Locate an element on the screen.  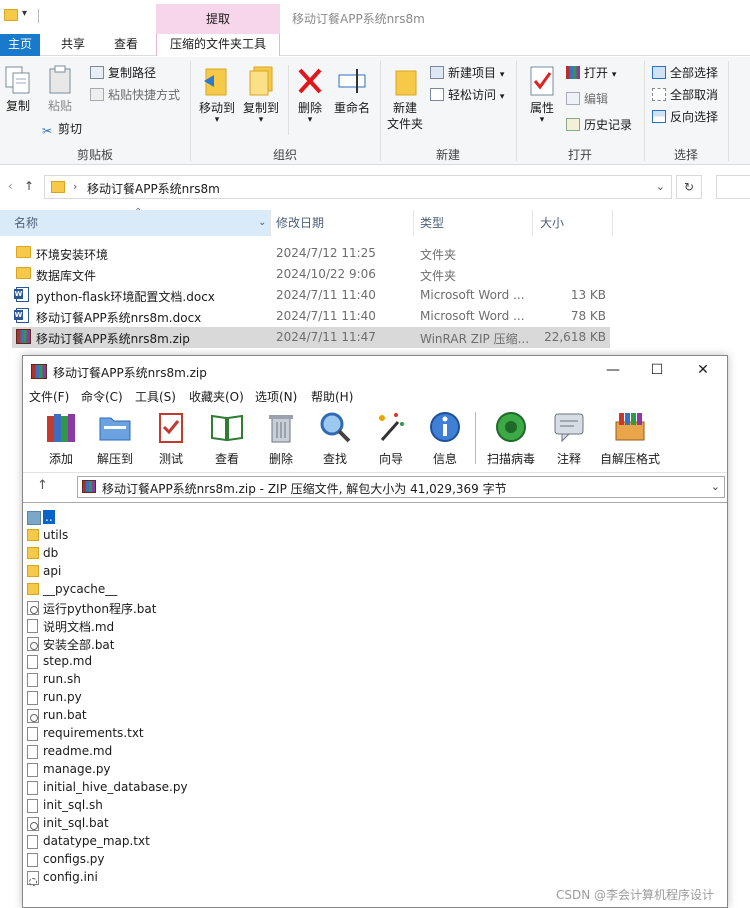
comment-button: 注释 is located at coordinates (569, 438).